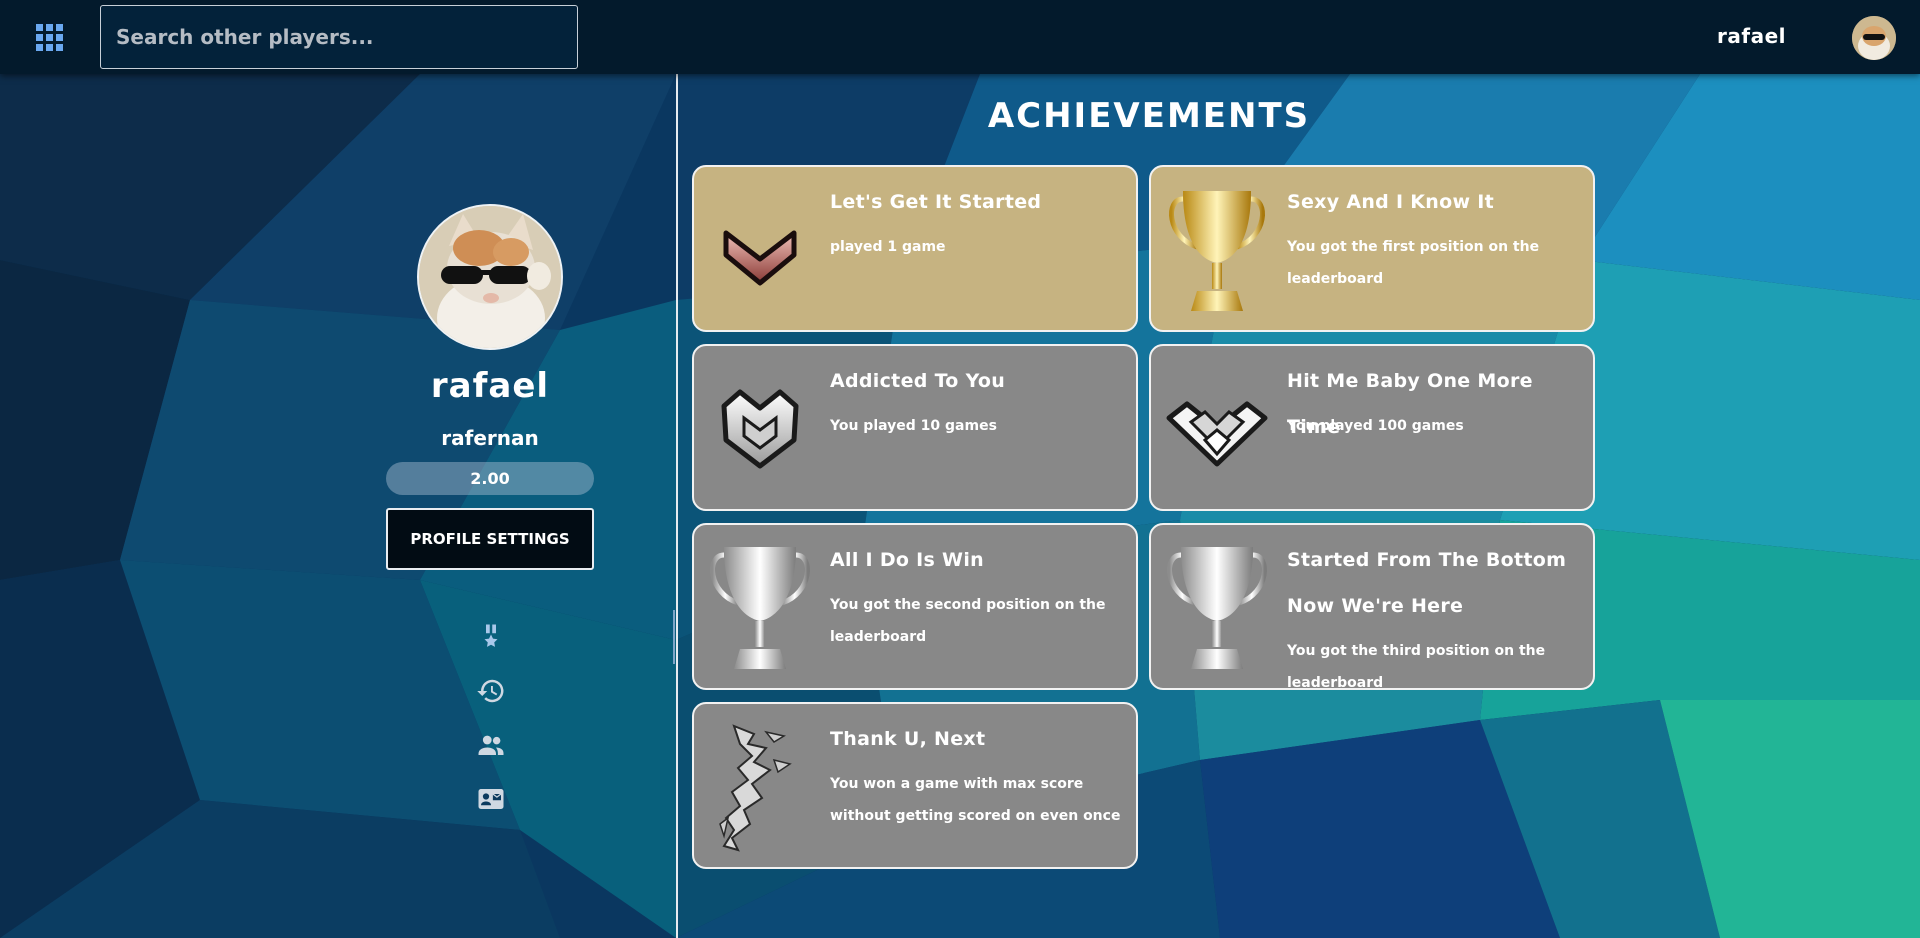 This screenshot has width=1920, height=938. What do you see at coordinates (490, 478) in the screenshot?
I see `rating-badge: 2.00` at bounding box center [490, 478].